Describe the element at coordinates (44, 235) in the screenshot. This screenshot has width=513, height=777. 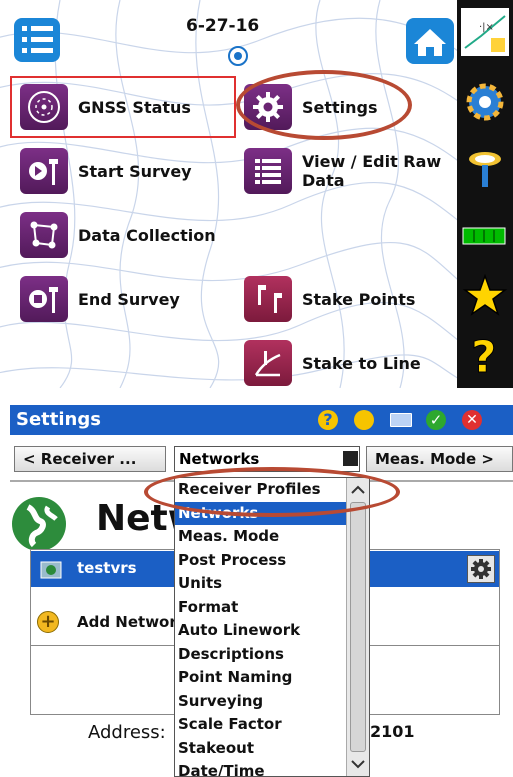
I see `data-collection-icon` at that location.